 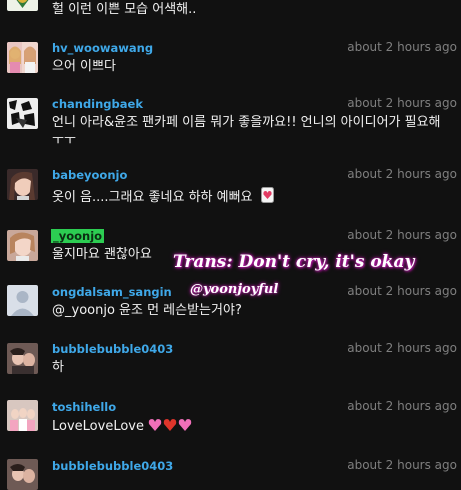 I want to click on credit-watermark: @yoonjoyful, so click(x=234, y=289).